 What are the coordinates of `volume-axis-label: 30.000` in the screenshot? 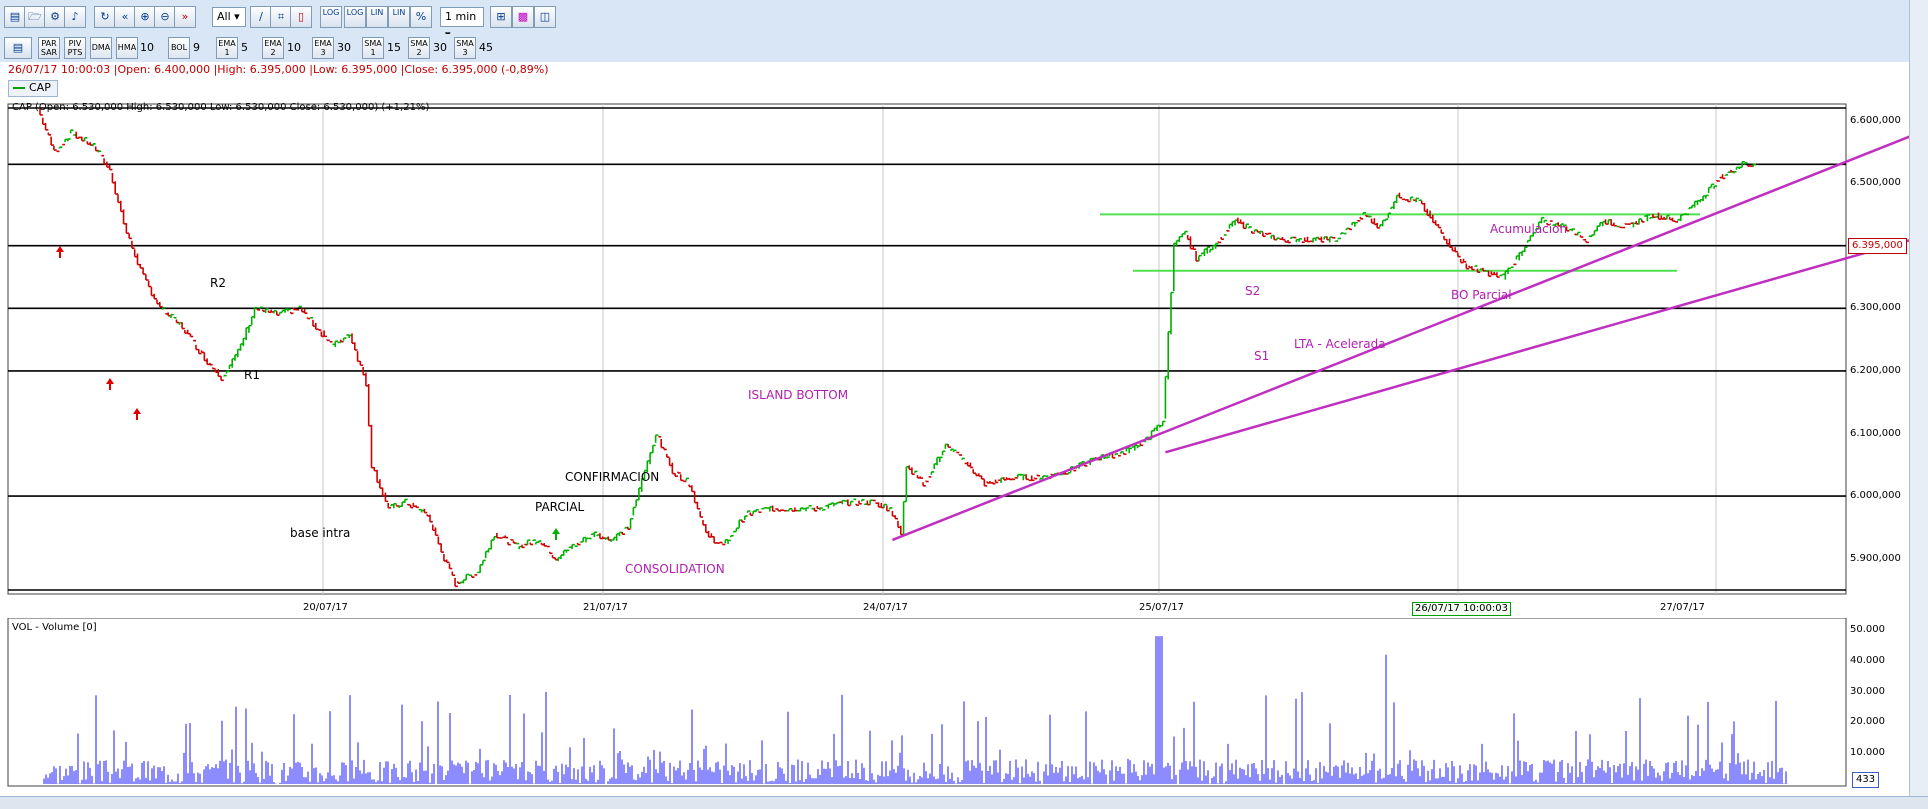 It's located at (1867, 691).